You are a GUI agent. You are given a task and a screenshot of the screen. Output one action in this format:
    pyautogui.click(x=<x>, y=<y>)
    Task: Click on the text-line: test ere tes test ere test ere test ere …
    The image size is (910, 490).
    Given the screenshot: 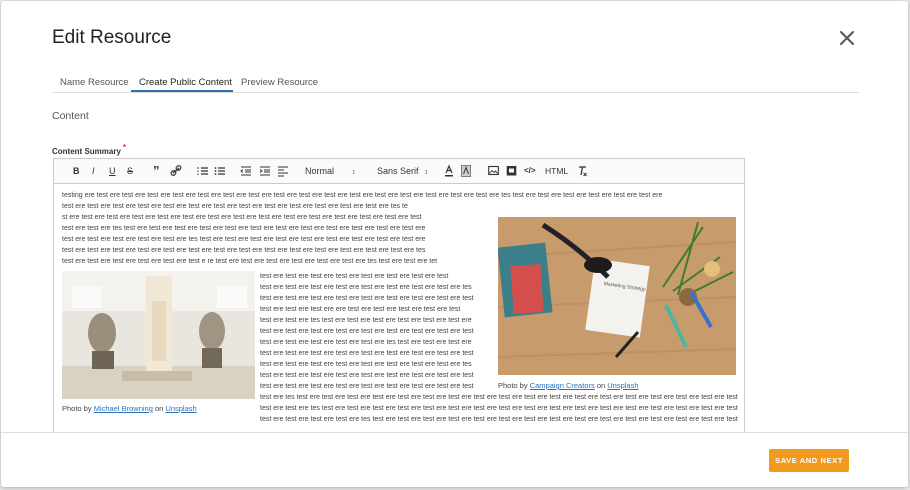 What is the action you would take?
    pyautogui.click(x=500, y=397)
    